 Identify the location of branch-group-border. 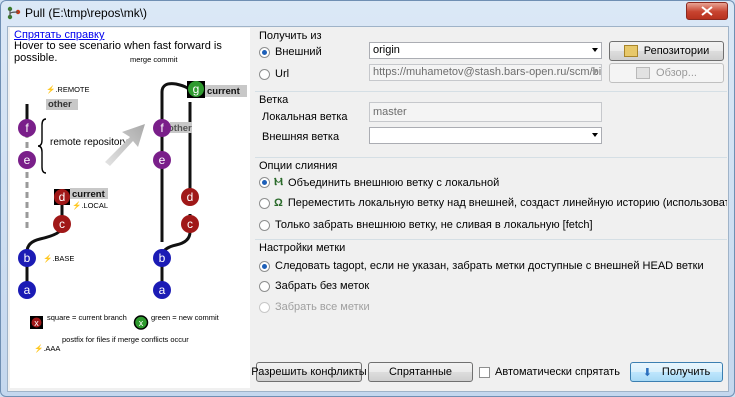
(491, 91).